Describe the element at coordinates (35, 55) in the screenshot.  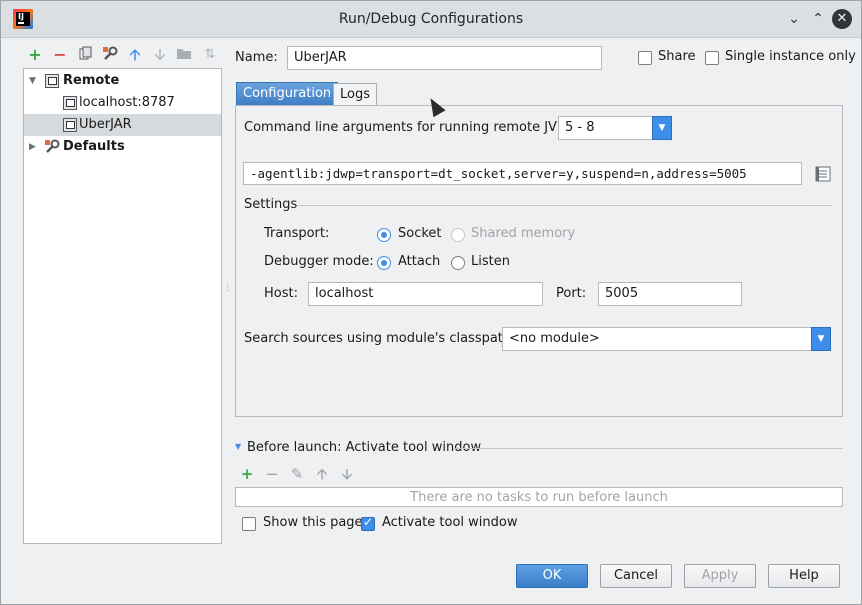
I see `add-config-icon: +` at that location.